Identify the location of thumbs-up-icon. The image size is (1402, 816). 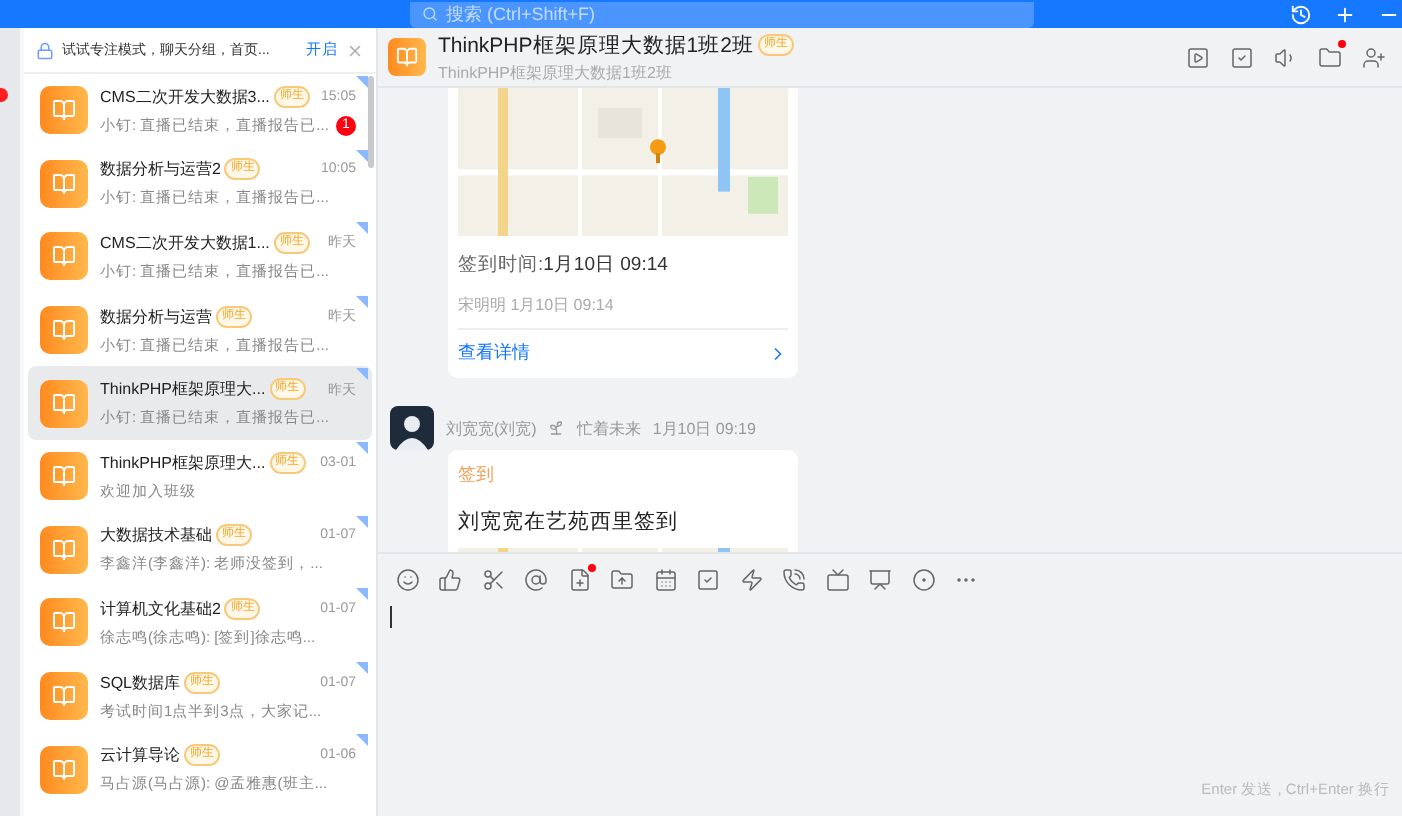
(450, 580).